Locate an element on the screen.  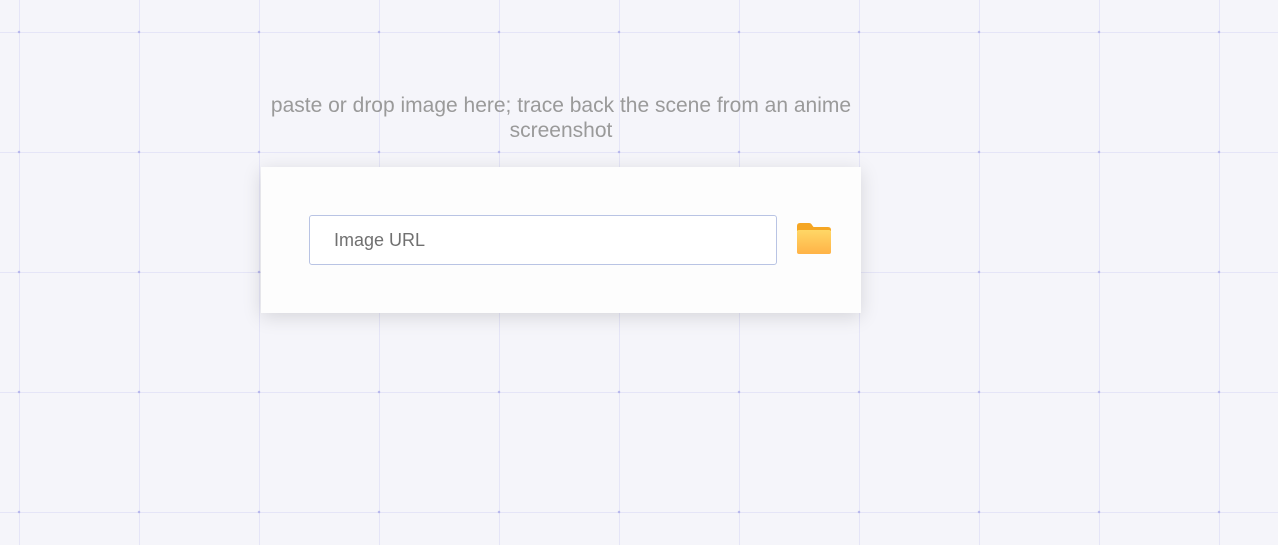
search-card is located at coordinates (561, 240).